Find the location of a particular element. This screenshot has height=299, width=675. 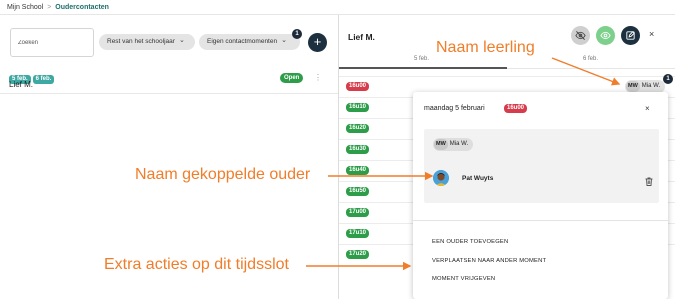

parent-name-annotation: Naam gekoppelde ouder is located at coordinates (223, 174).